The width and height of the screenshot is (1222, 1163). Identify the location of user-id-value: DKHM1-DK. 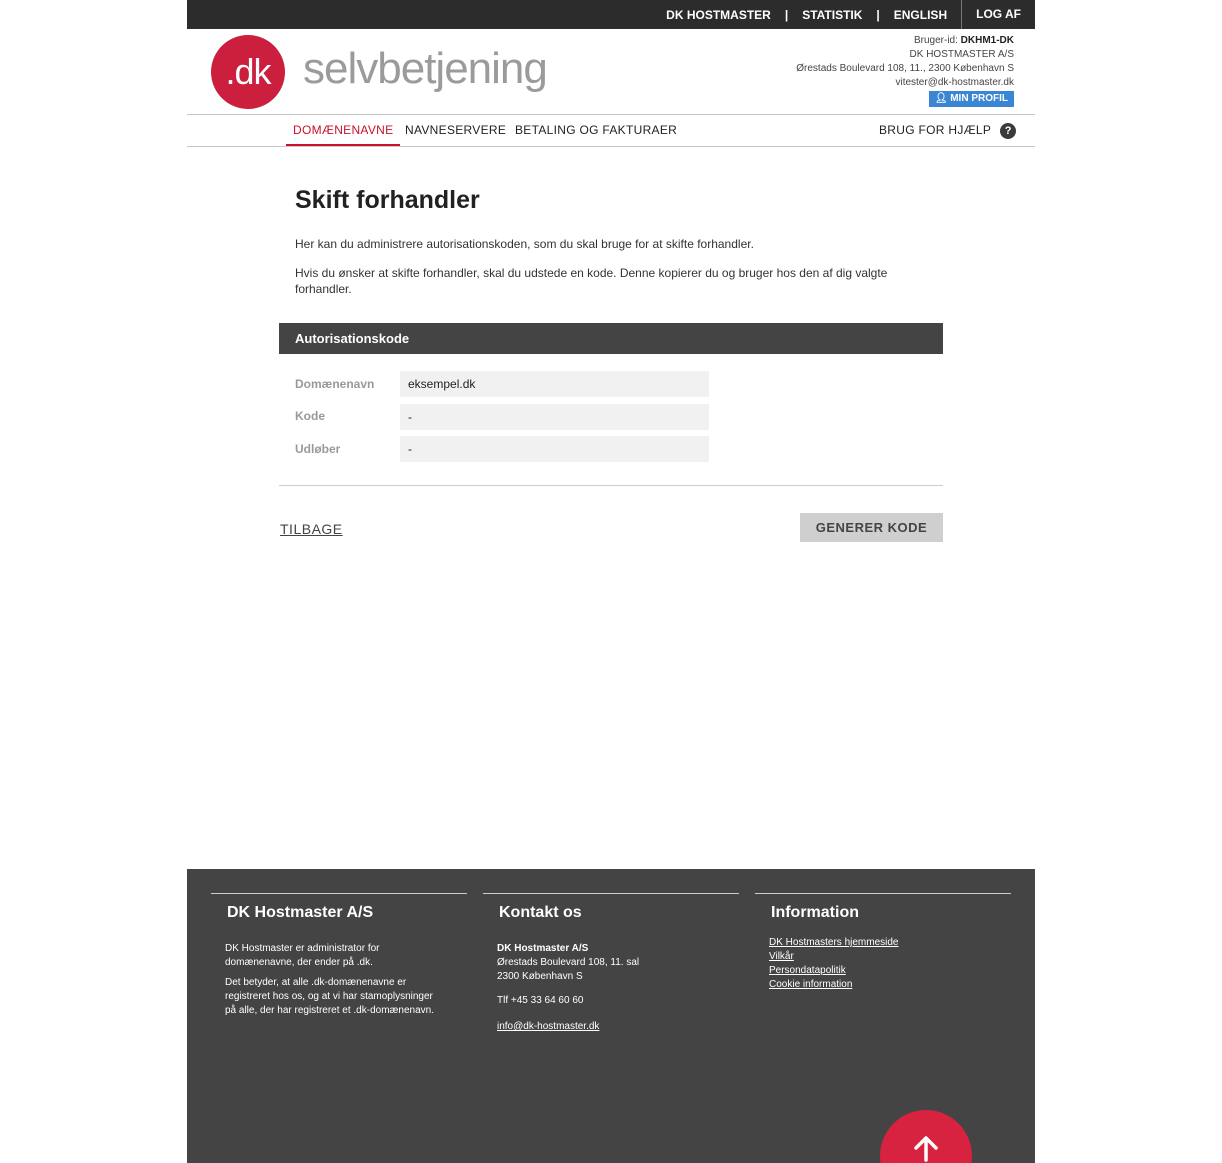
(987, 40).